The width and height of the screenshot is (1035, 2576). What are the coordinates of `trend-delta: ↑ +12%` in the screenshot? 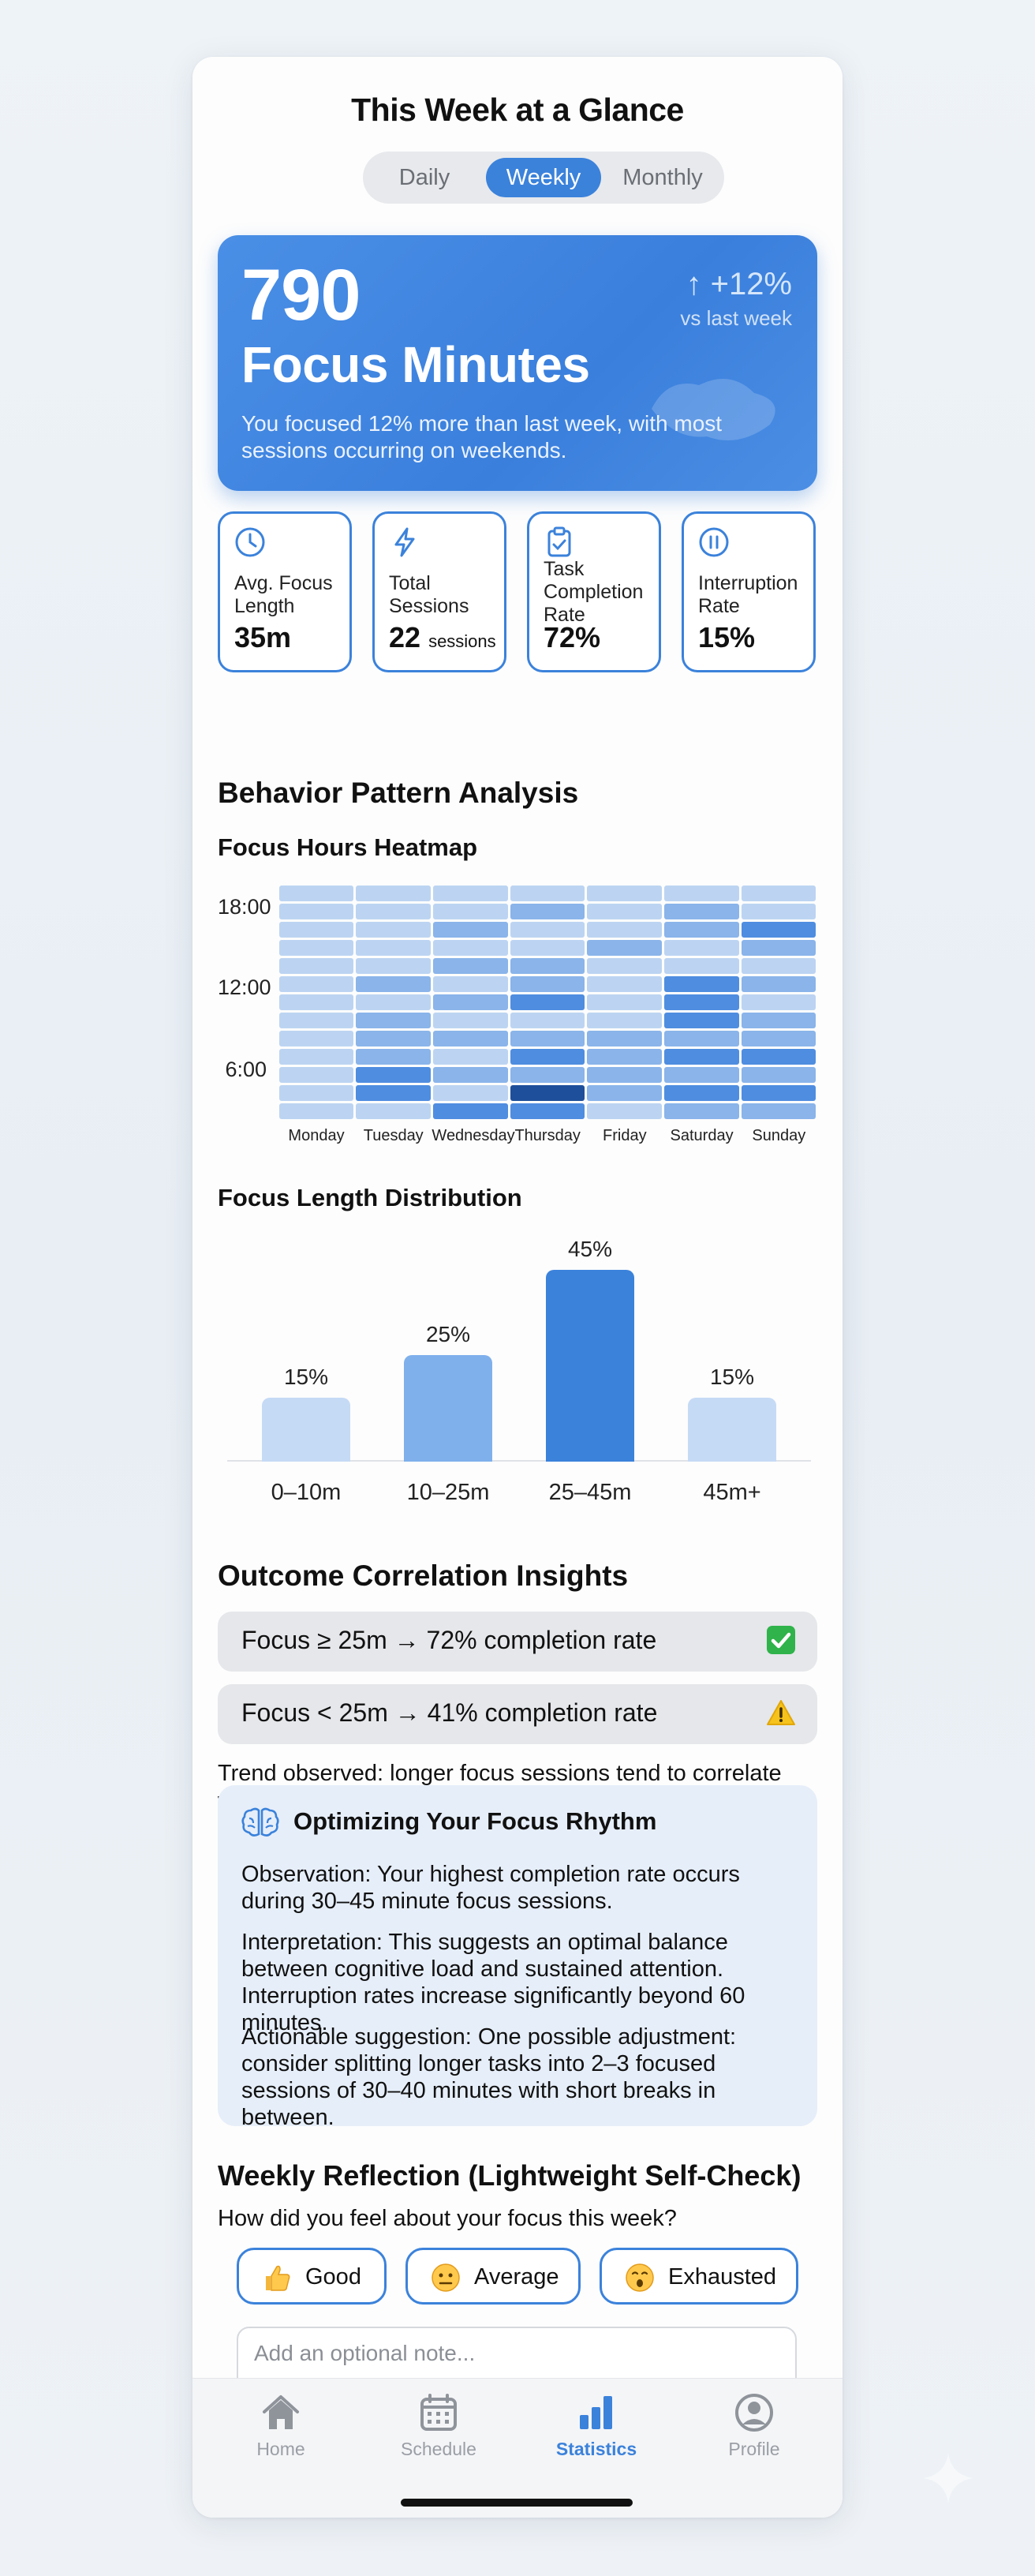 It's located at (739, 284).